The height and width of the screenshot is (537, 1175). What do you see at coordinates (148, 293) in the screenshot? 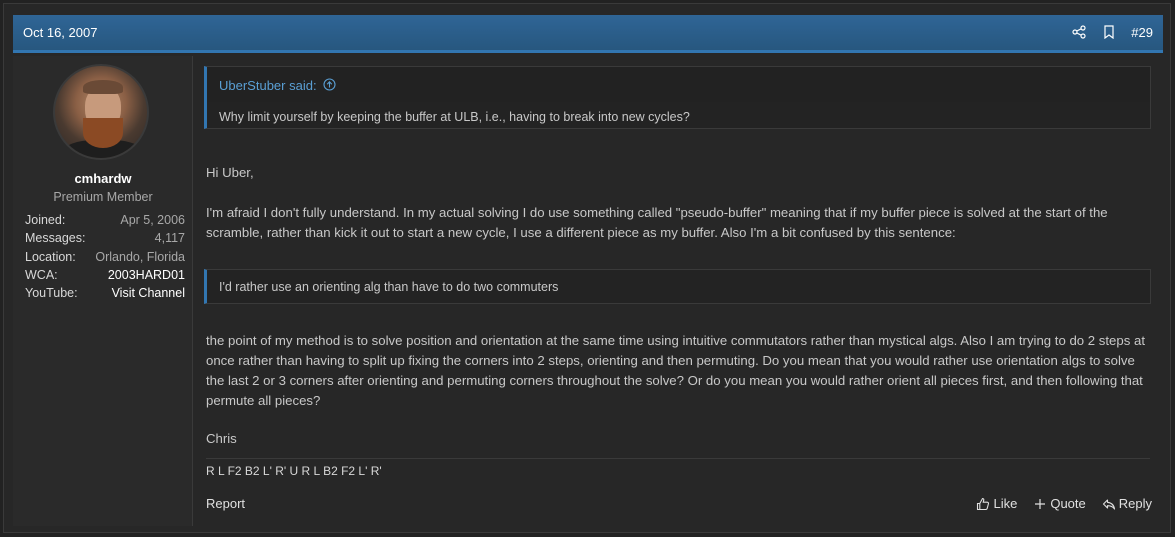
I see `youtube-link: Visit Channel` at bounding box center [148, 293].